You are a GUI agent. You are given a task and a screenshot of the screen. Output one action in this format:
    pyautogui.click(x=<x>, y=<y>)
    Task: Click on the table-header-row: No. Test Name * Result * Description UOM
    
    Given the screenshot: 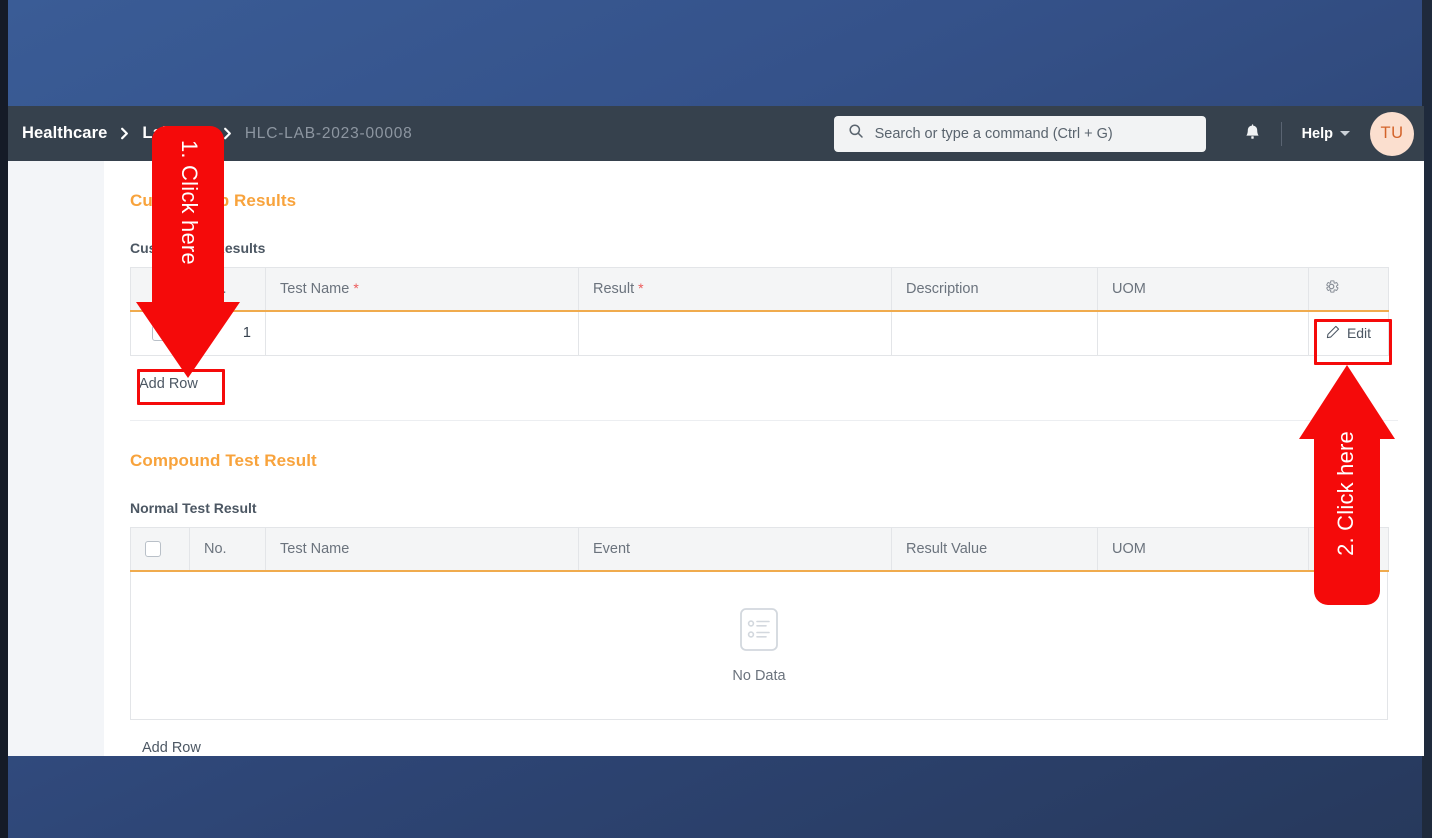 What is the action you would take?
    pyautogui.click(x=759, y=289)
    